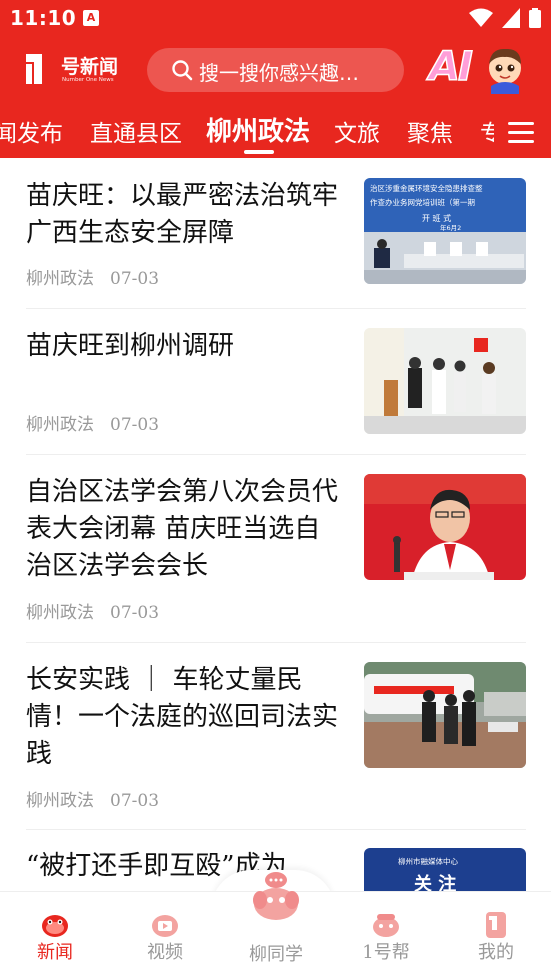  Describe the element at coordinates (535, 18) in the screenshot. I see `battery-icon` at that location.